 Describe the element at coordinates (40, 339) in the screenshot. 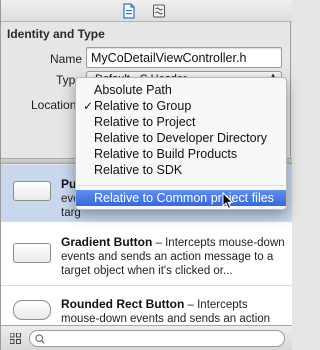

I see `filter-icon` at that location.